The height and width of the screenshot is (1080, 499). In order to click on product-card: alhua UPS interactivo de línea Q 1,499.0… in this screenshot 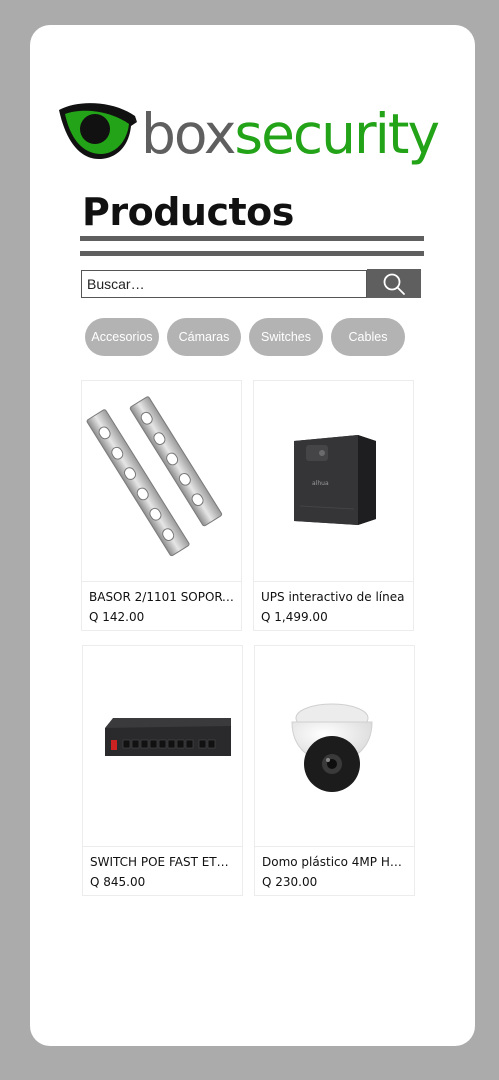, I will do `click(333, 505)`.